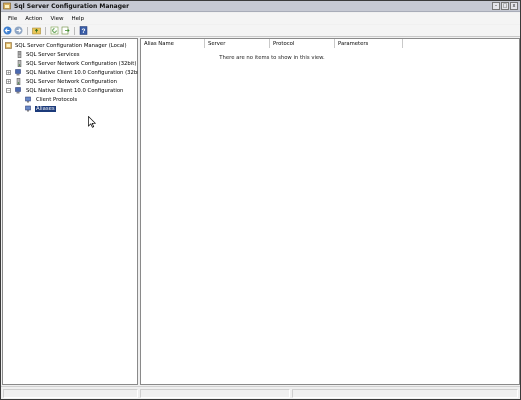 The image size is (521, 400). What do you see at coordinates (56, 19) in the screenshot?
I see `menu-view: View` at bounding box center [56, 19].